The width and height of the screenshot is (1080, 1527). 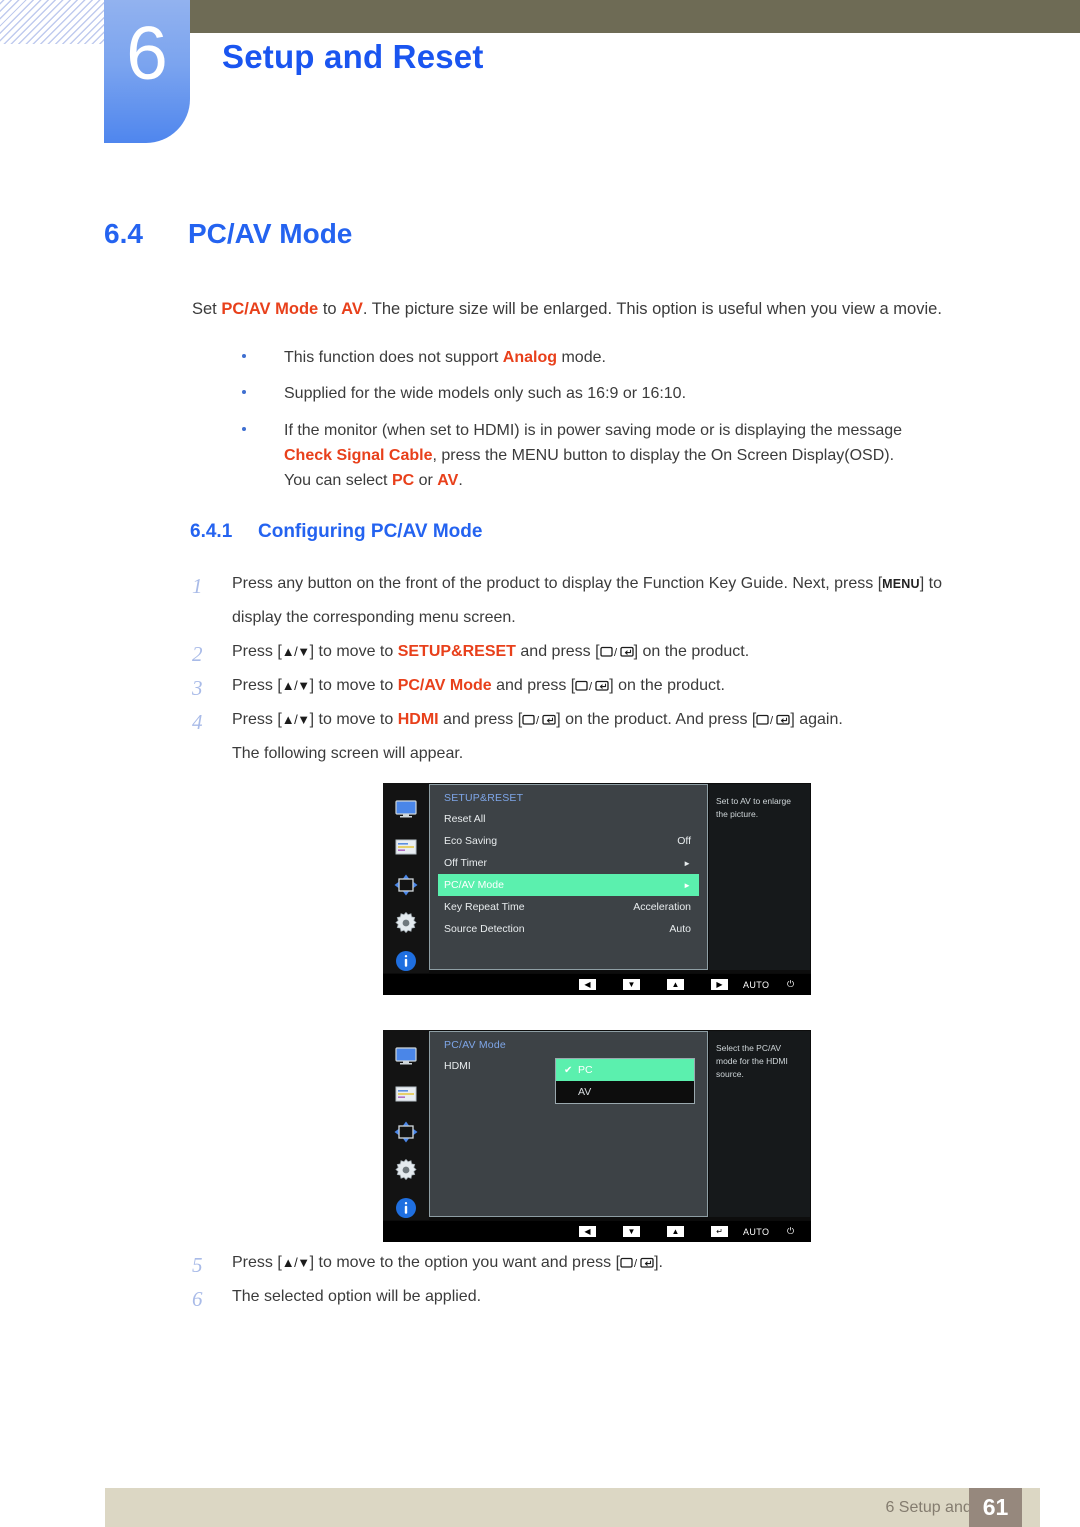 I want to click on osd-help-text: Set to AV to enlarge the picture., so click(x=759, y=877).